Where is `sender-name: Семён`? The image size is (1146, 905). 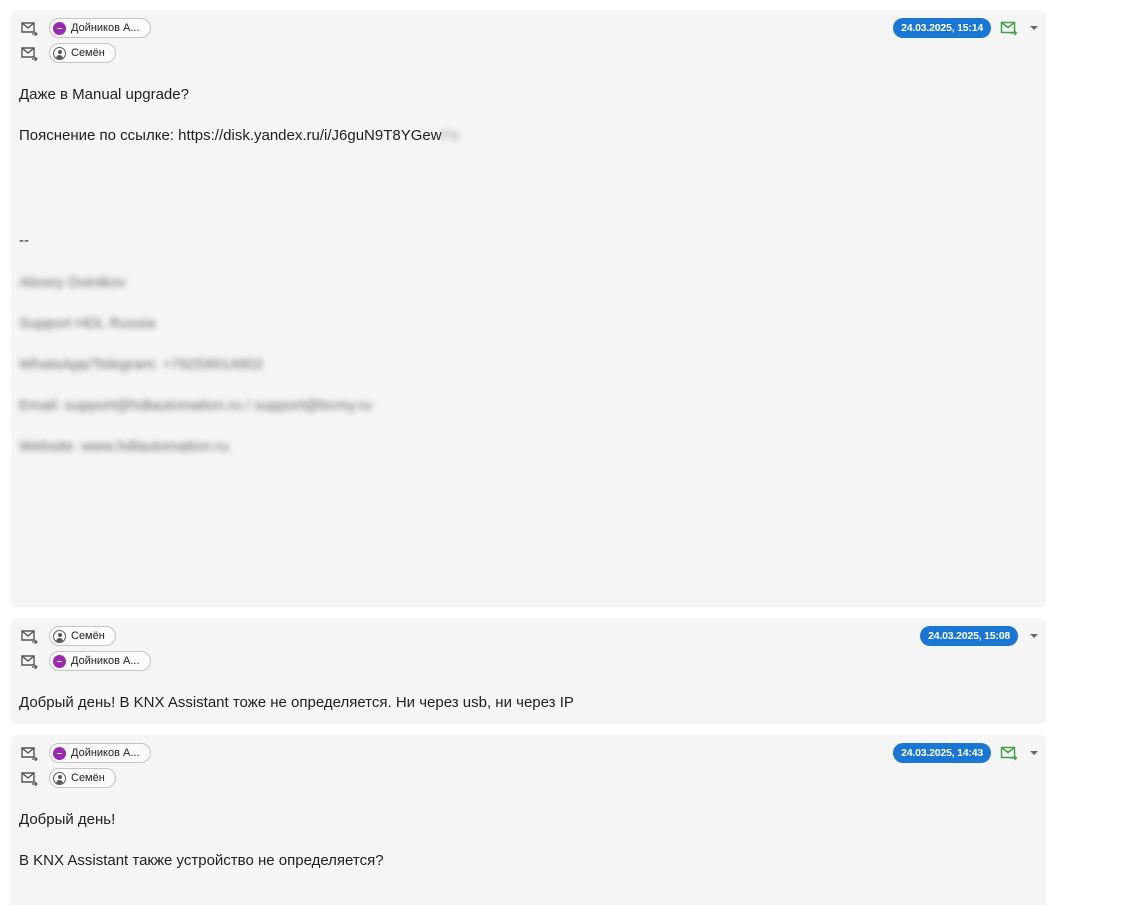 sender-name: Семён is located at coordinates (88, 636).